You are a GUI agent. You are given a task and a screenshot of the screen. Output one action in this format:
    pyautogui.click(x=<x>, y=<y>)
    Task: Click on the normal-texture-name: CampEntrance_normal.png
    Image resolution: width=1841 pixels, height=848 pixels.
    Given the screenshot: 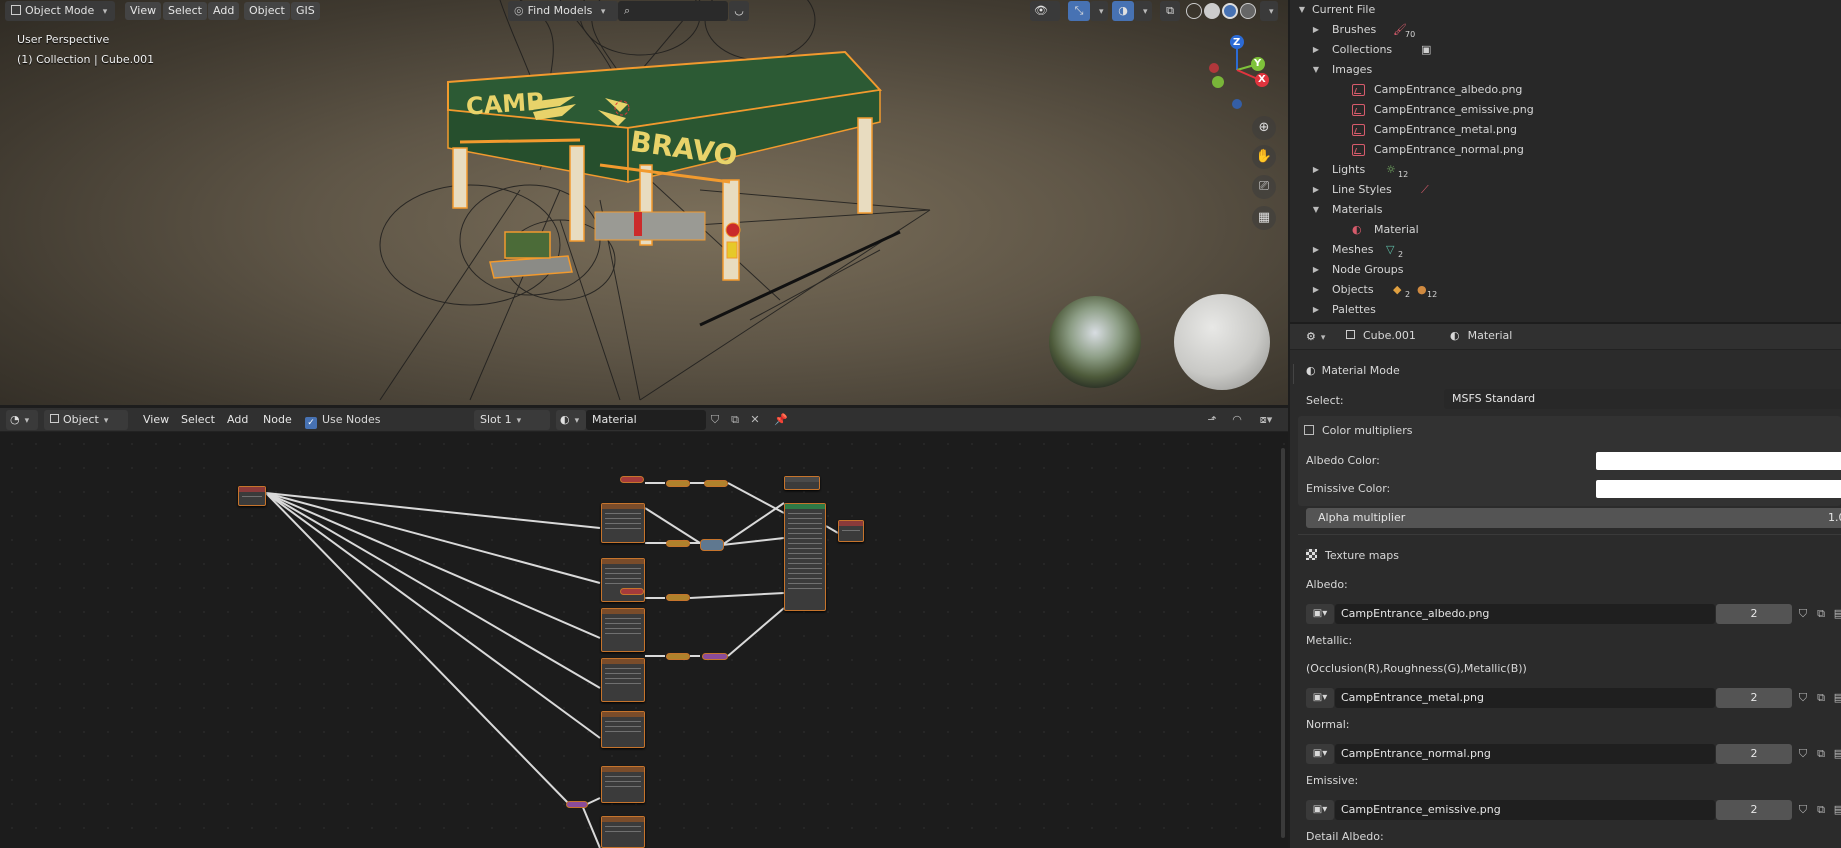 What is the action you would take?
    pyautogui.click(x=1525, y=754)
    